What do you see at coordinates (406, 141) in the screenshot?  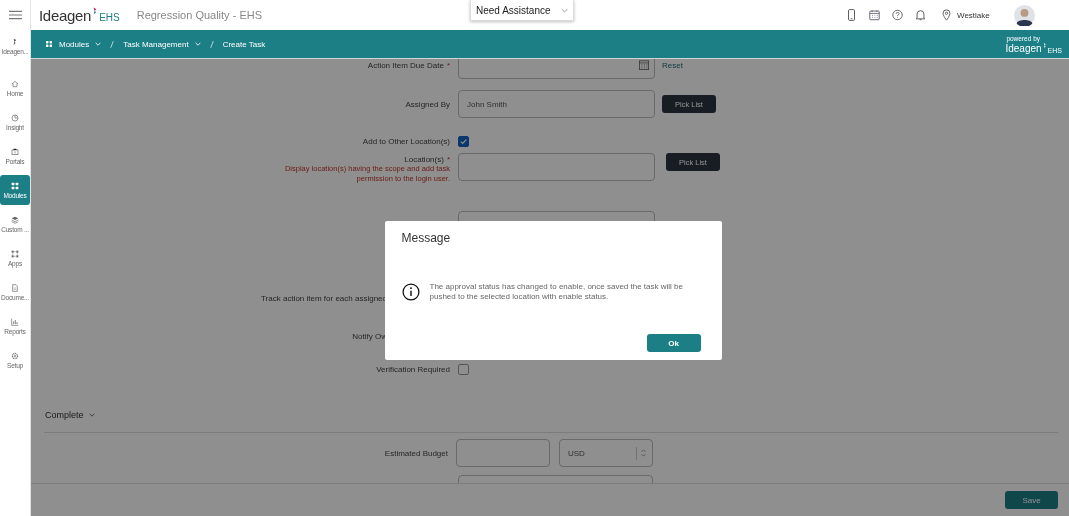 I see `field-label: Add to Other Location(s)` at bounding box center [406, 141].